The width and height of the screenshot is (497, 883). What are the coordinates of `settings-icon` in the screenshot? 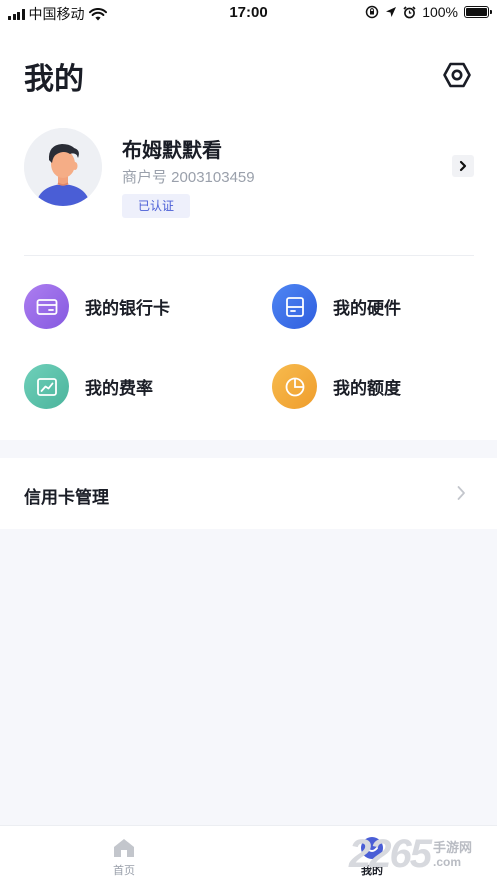 It's located at (457, 75).